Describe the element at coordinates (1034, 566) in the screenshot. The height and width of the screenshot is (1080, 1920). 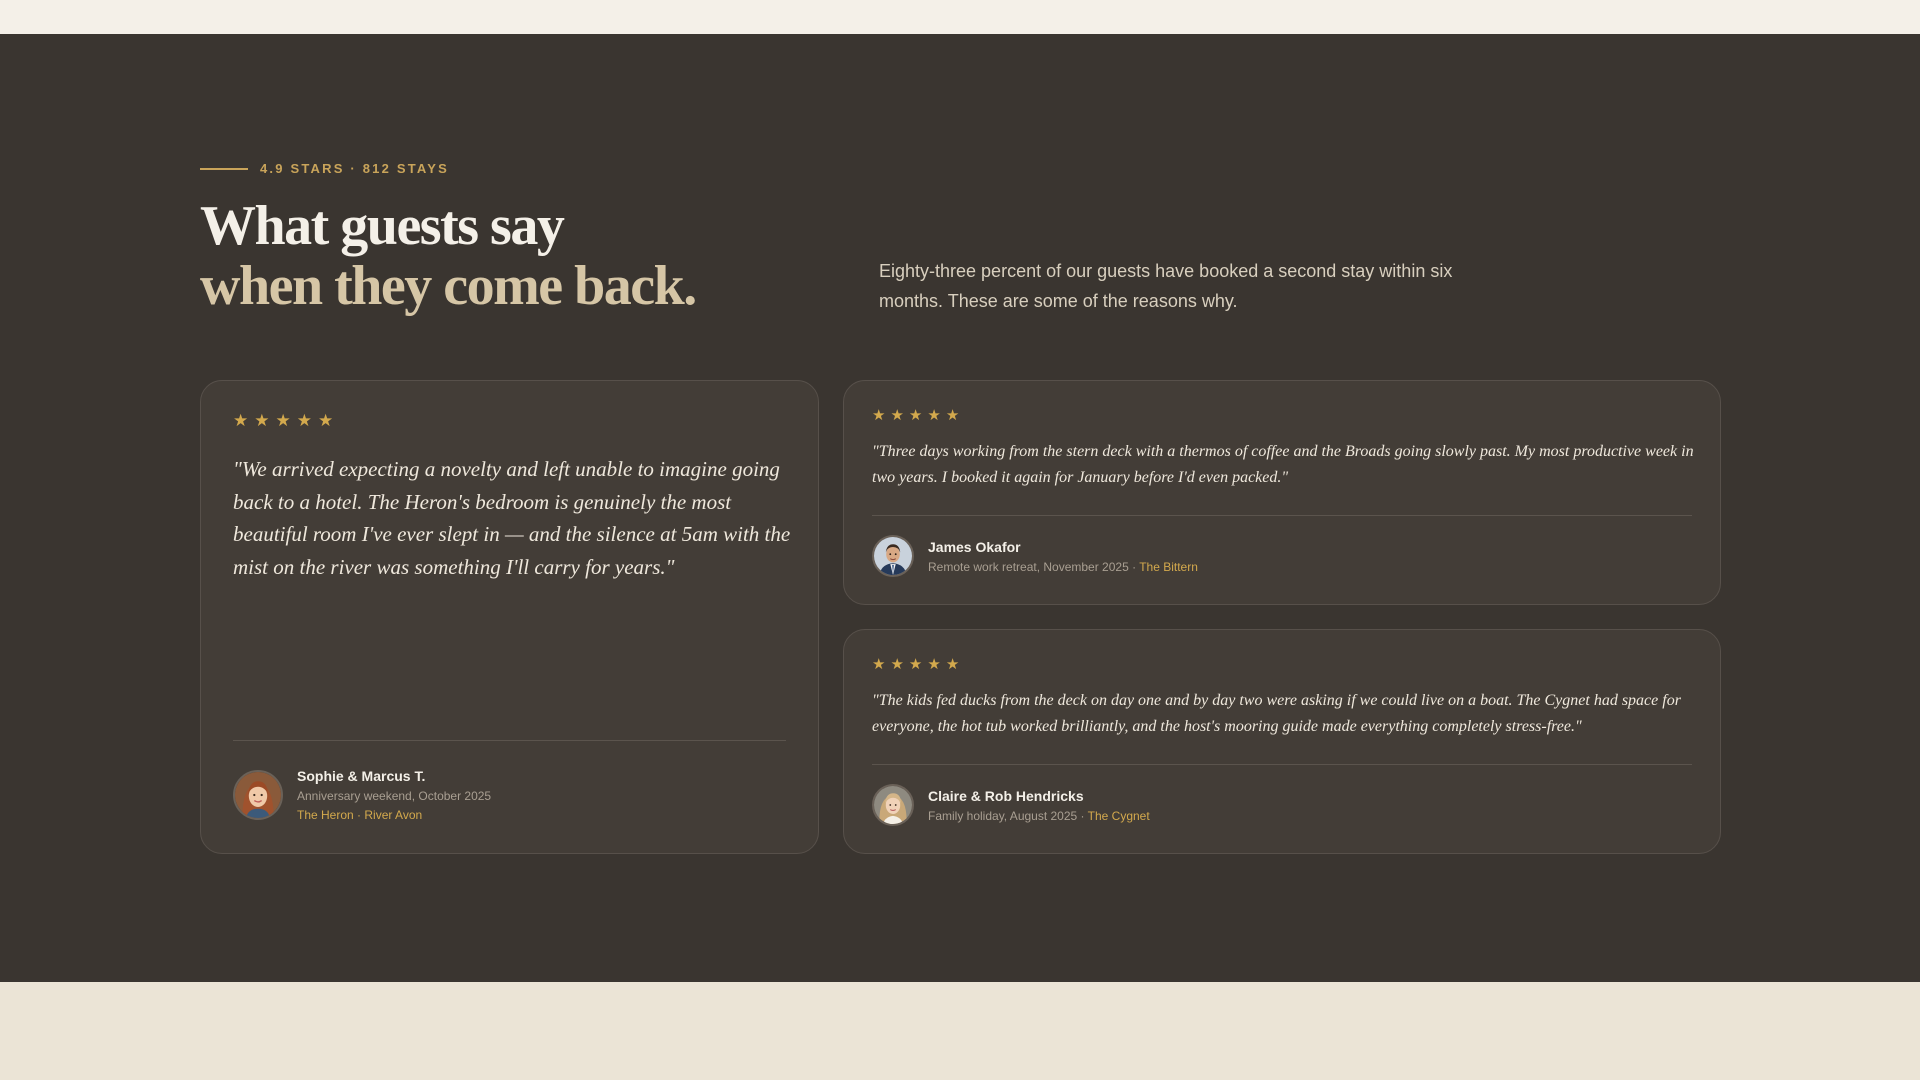
I see `author-meta-text: Remote work retreat, November 2025 ·` at that location.